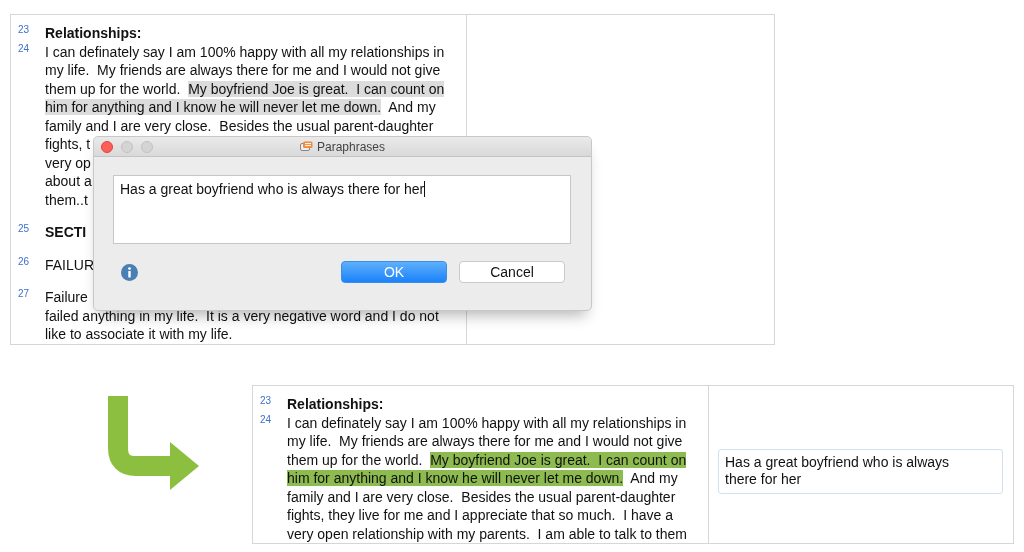  I want to click on line-number: 26, so click(24, 262).